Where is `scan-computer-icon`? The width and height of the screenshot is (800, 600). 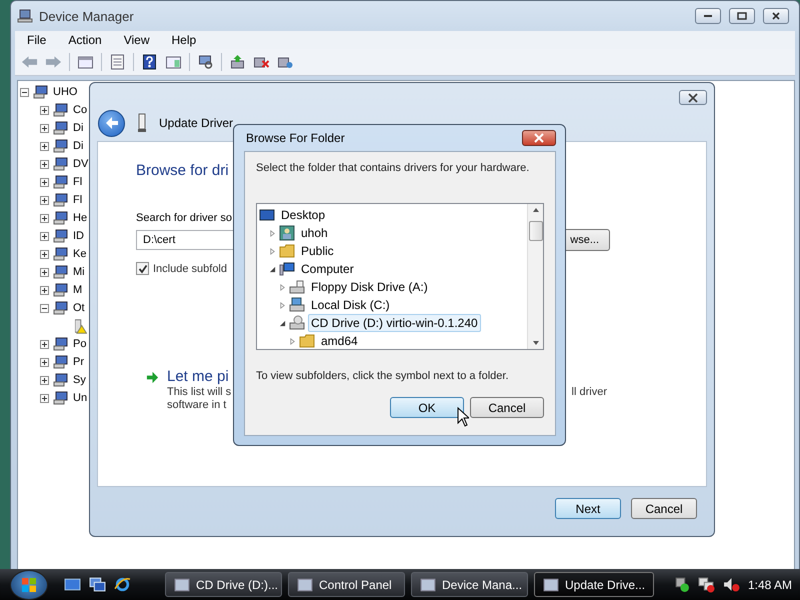 scan-computer-icon is located at coordinates (205, 62).